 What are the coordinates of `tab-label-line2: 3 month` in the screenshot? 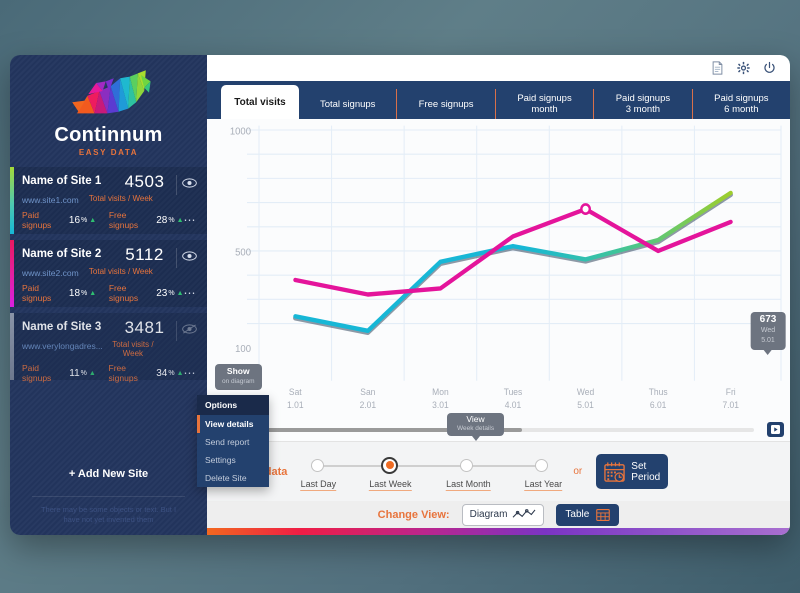 It's located at (643, 109).